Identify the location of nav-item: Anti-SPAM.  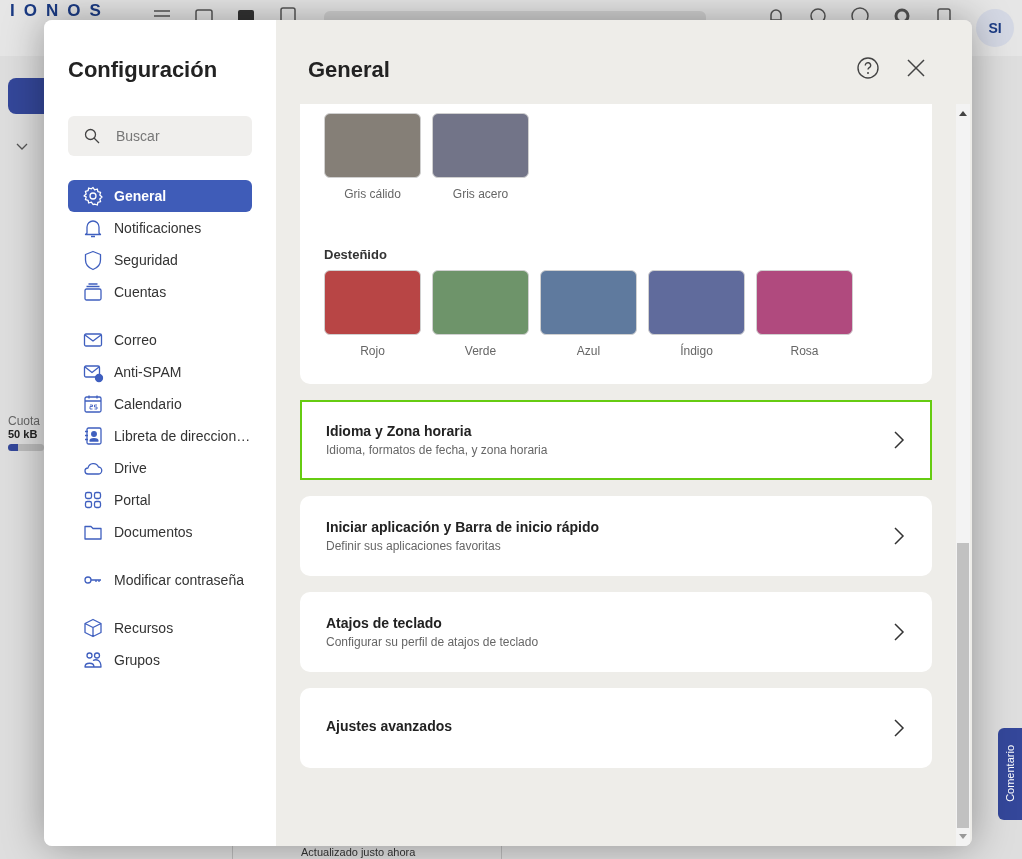
(160, 372).